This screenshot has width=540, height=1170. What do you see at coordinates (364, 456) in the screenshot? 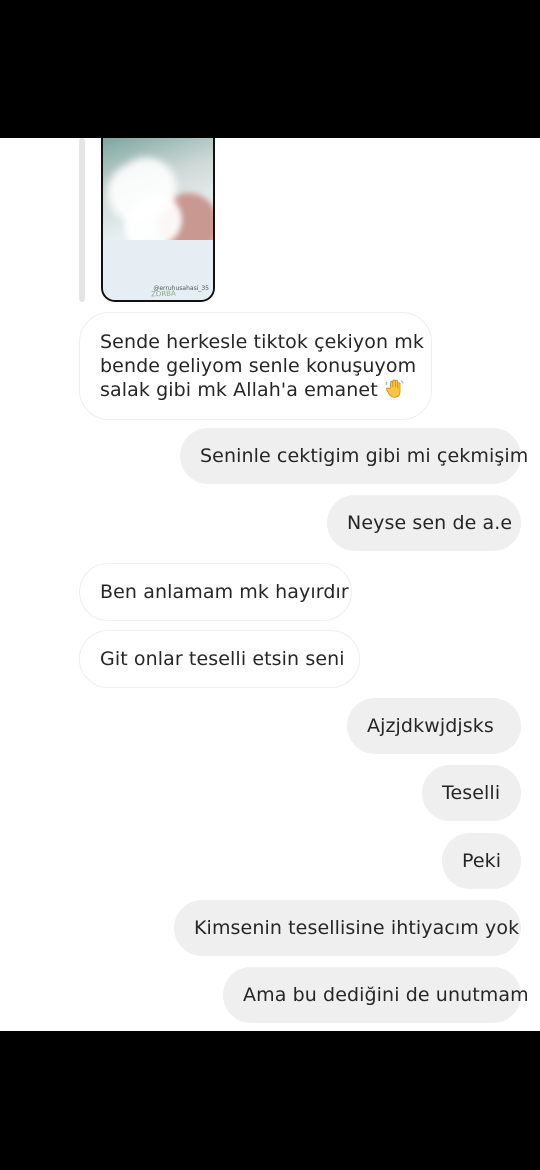
I see `message-text: Seninle cektigim gibi mi çekmişim` at bounding box center [364, 456].